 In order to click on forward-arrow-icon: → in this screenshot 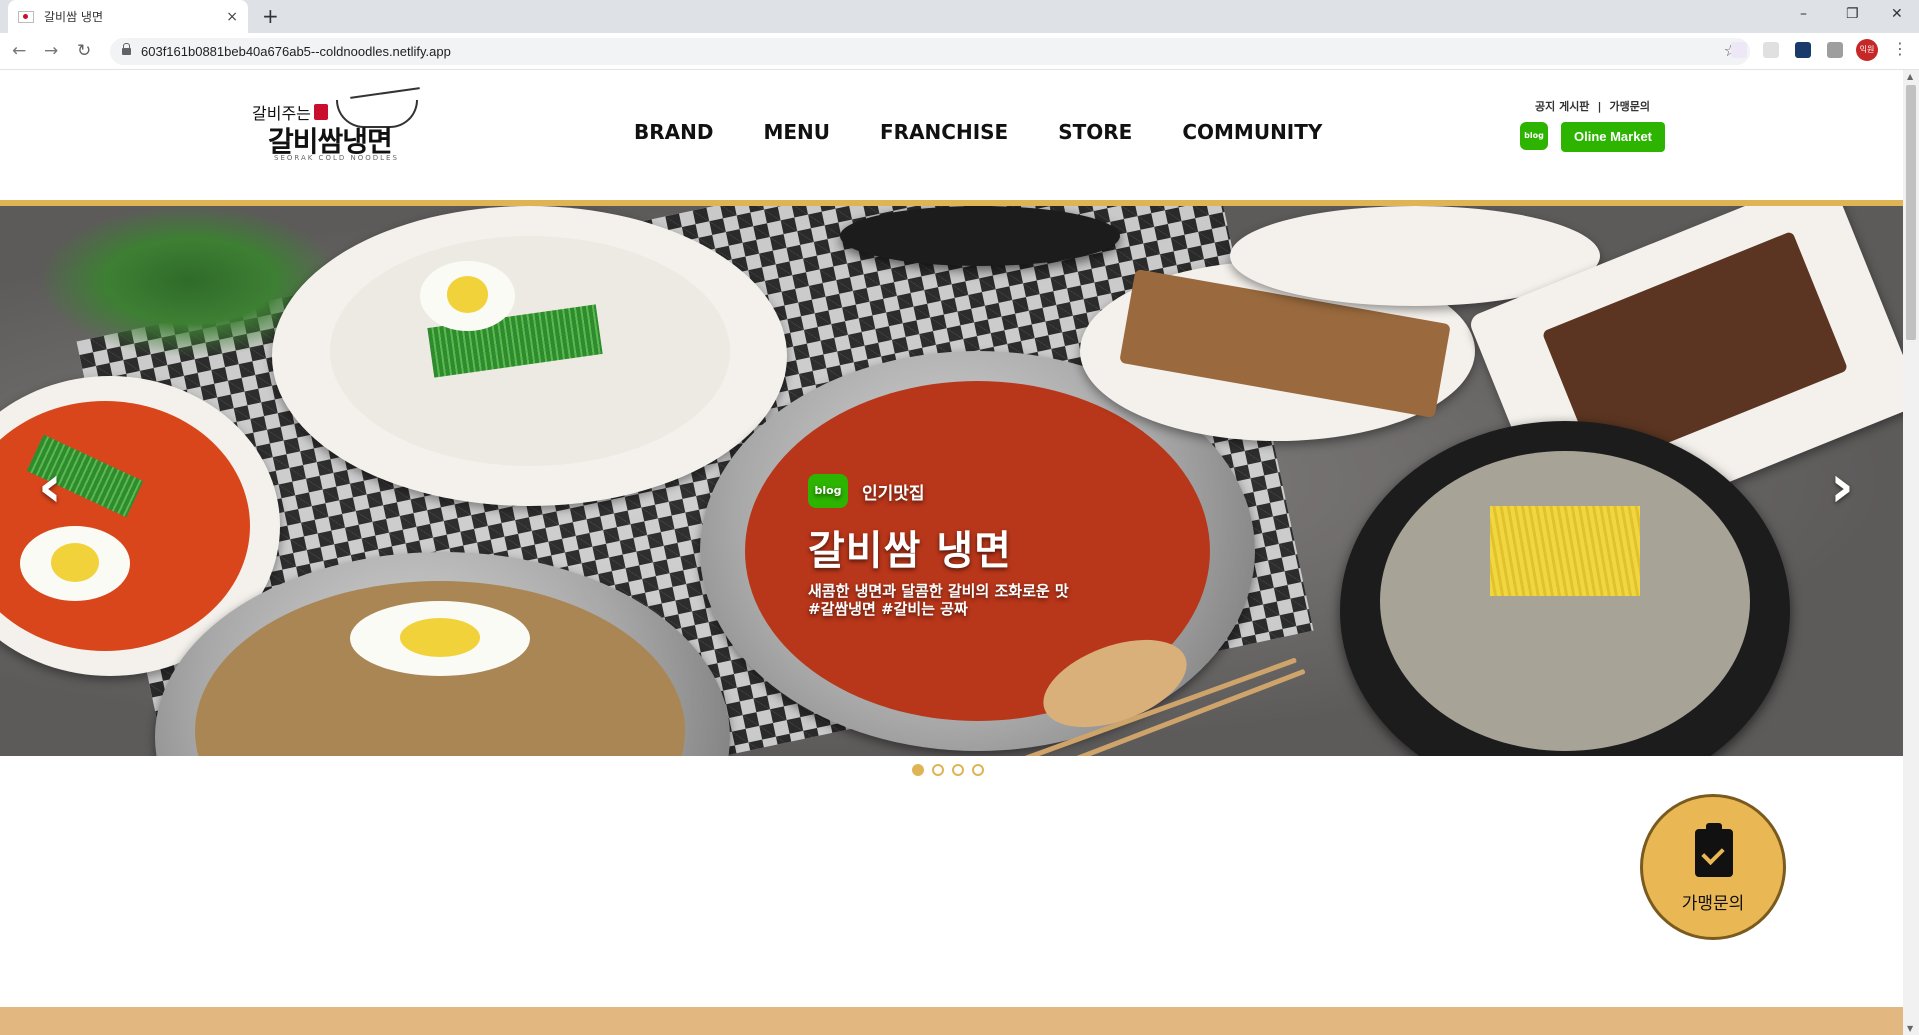, I will do `click(51, 51)`.